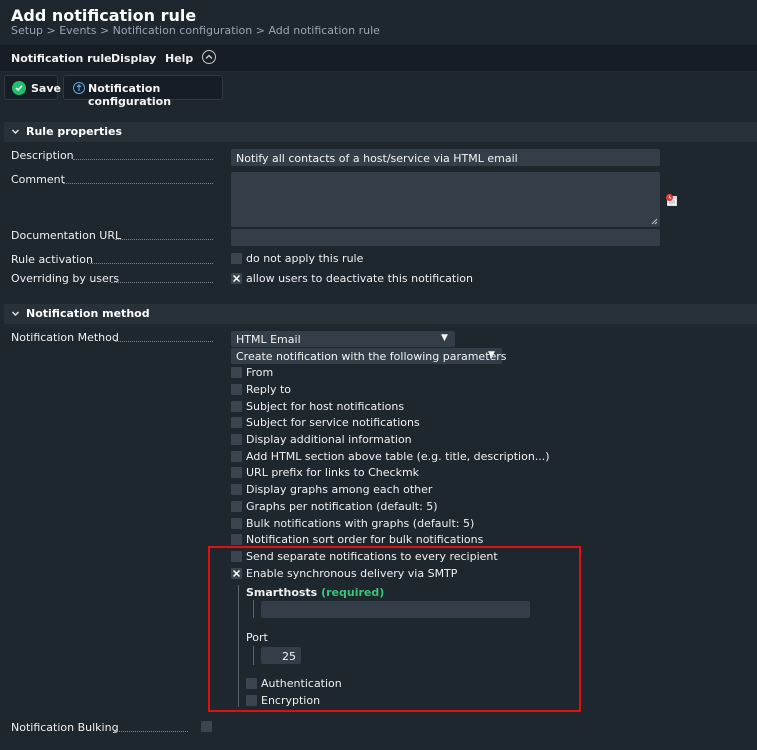 The height and width of the screenshot is (750, 757). I want to click on rule-activation-label: Rule activation, so click(52, 259).